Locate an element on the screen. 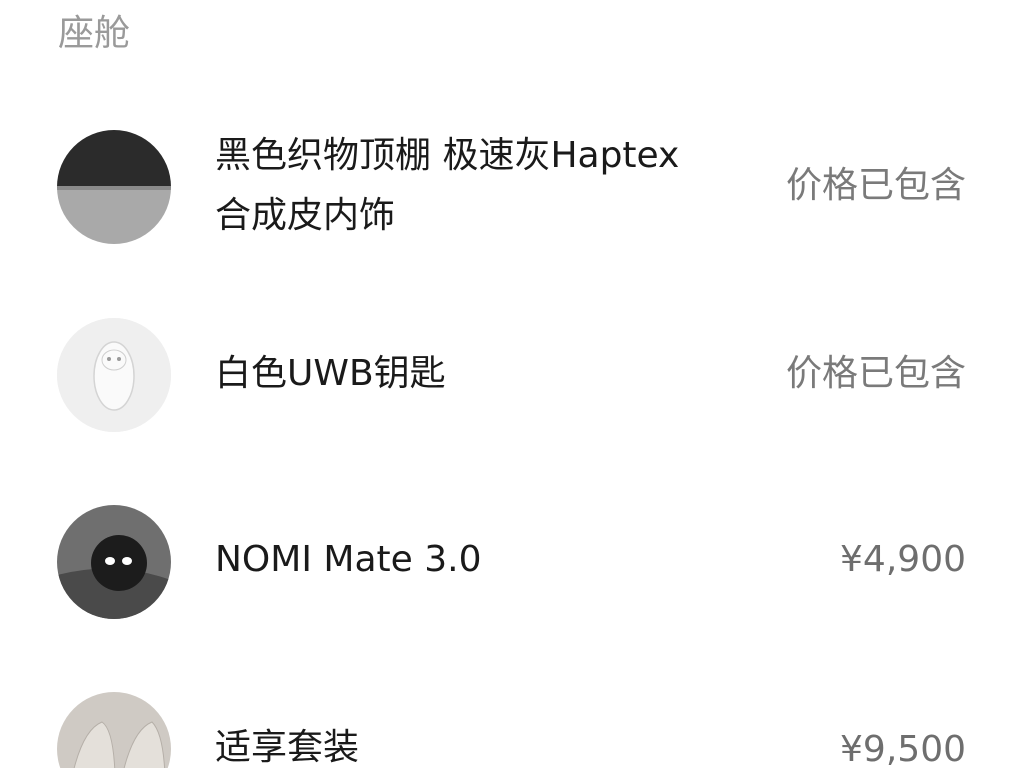  option-name: 适享套装 is located at coordinates (287, 747).